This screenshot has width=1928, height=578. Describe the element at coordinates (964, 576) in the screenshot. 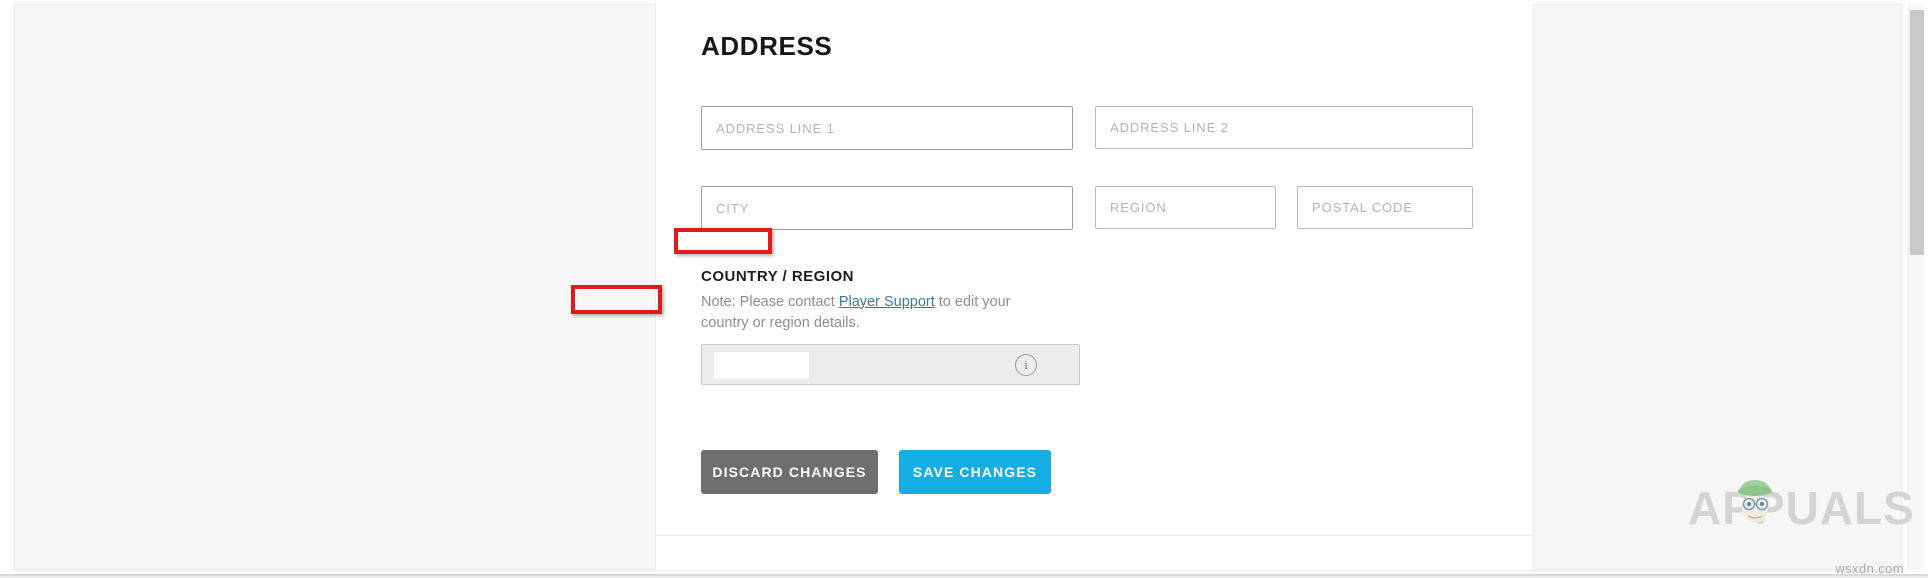

I see `bottom-edge-shadow` at that location.